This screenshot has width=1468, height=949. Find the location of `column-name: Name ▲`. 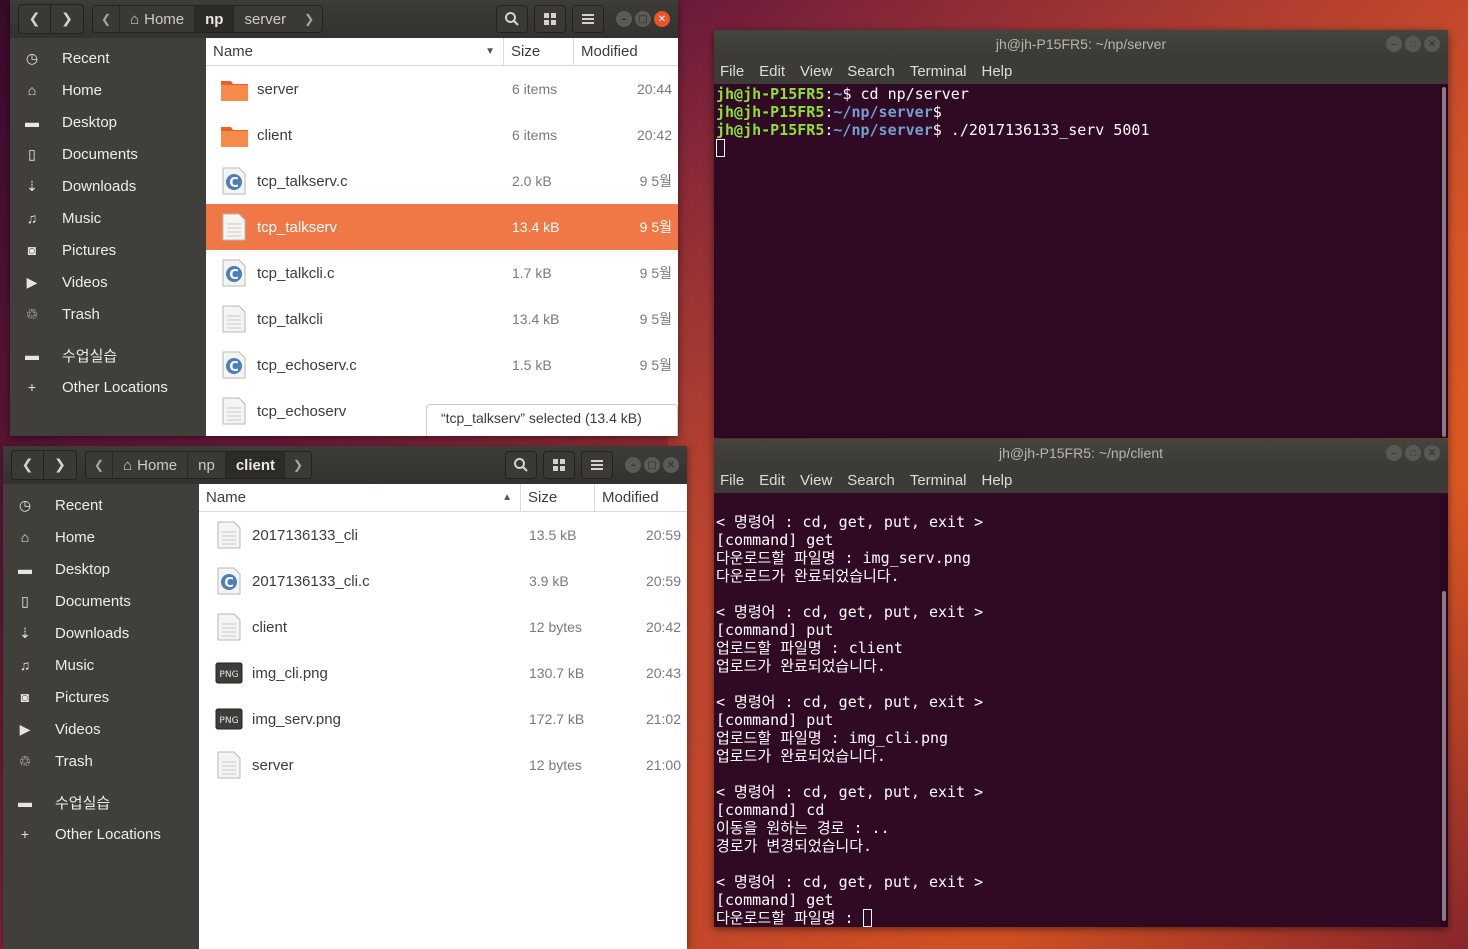

column-name: Name ▲ is located at coordinates (360, 497).